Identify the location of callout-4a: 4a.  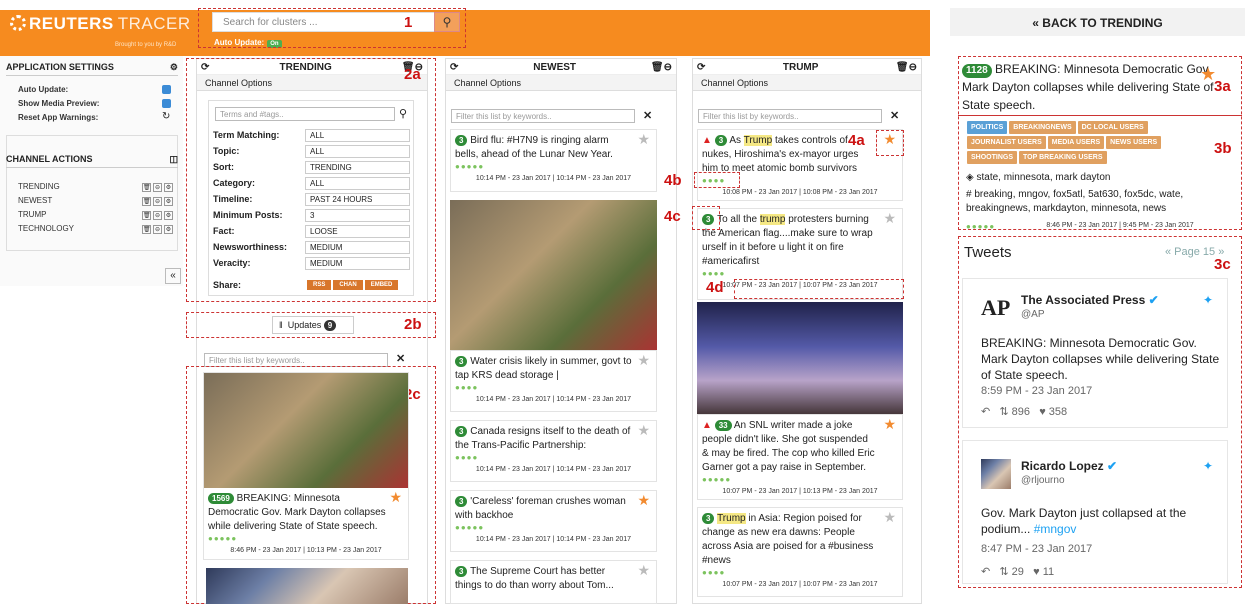
(856, 140).